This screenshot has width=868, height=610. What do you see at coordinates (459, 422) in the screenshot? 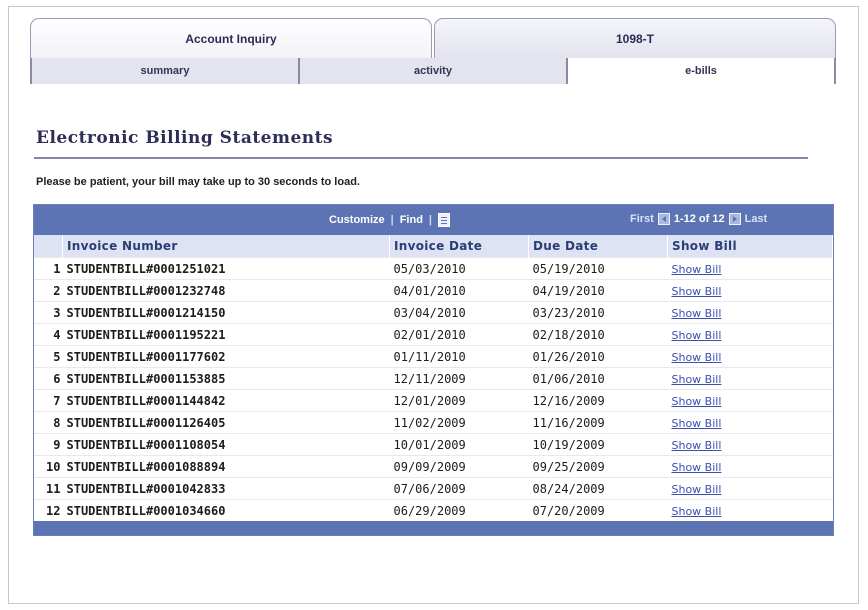
I see `invoice-date: 11/02/2009` at bounding box center [459, 422].